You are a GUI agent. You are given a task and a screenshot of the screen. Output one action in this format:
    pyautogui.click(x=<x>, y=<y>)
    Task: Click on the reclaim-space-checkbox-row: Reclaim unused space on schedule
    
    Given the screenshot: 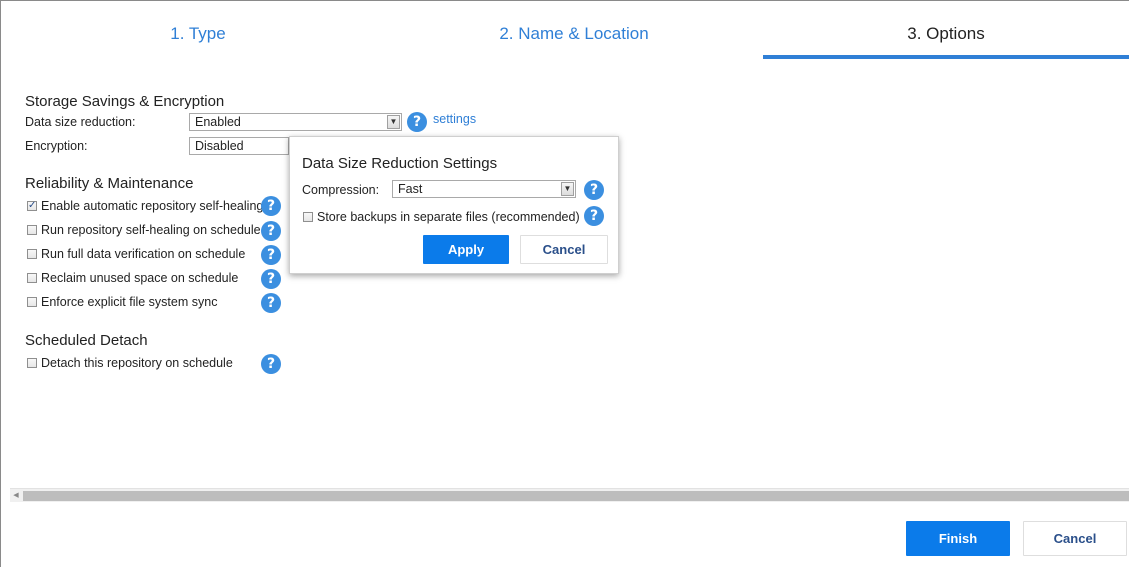 What is the action you would take?
    pyautogui.click(x=132, y=278)
    